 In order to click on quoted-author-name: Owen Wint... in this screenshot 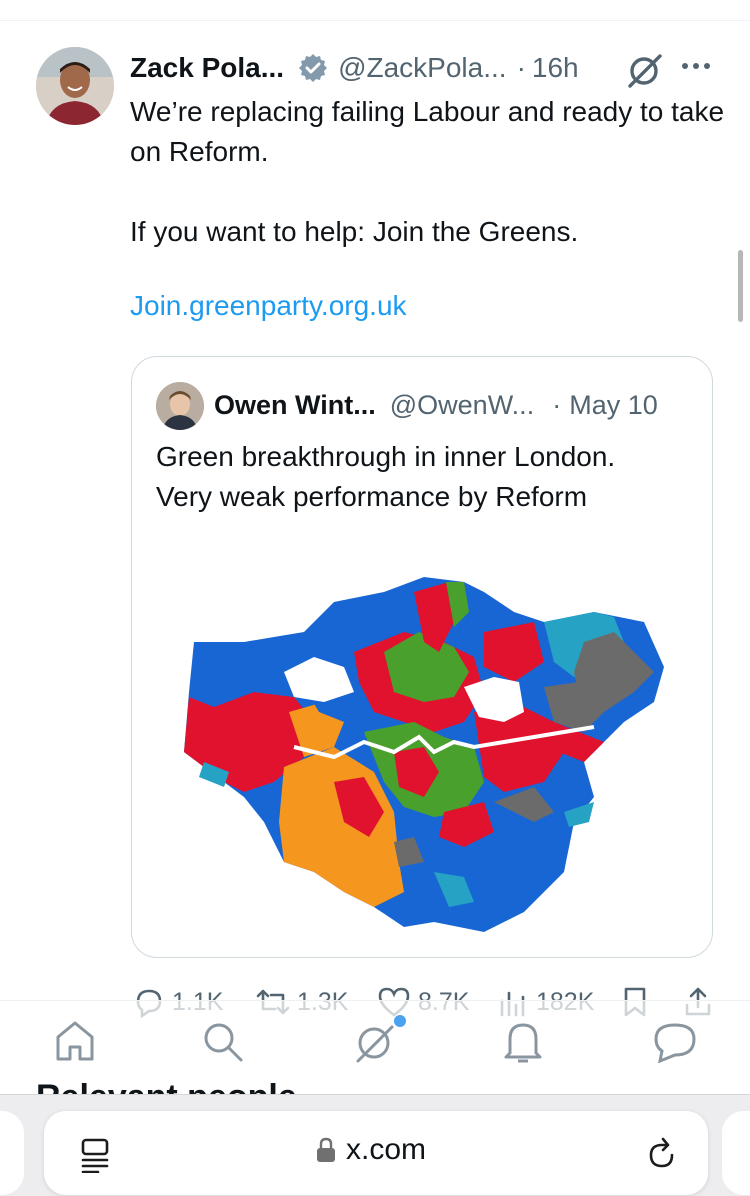, I will do `click(295, 405)`.